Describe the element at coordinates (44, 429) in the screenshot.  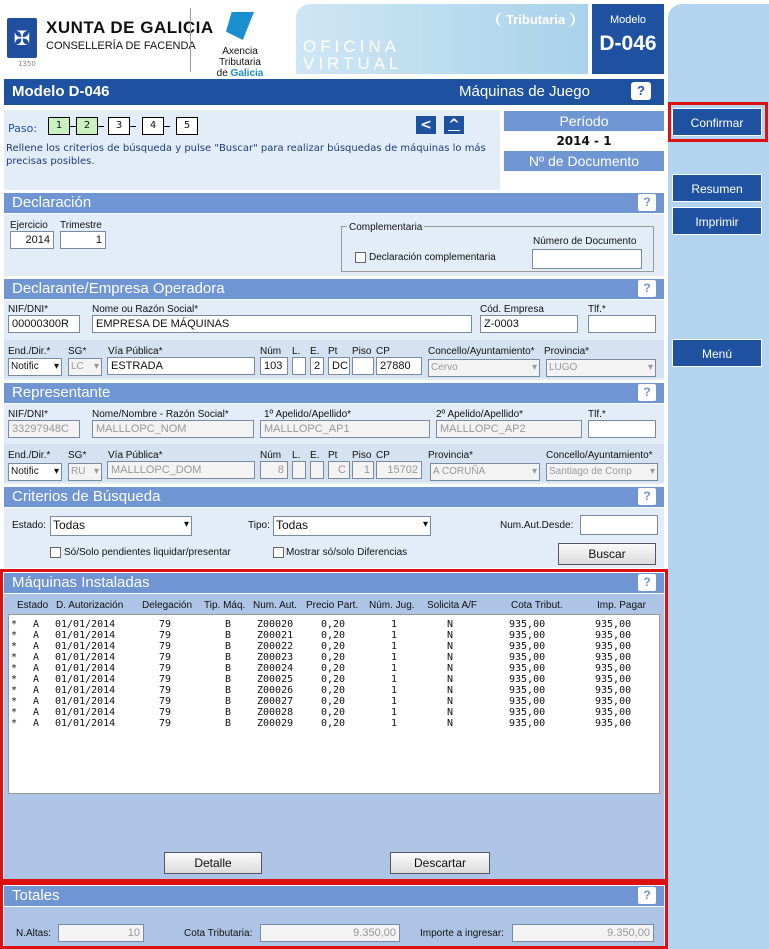
I see `rep-nif-field: 33297948C` at that location.